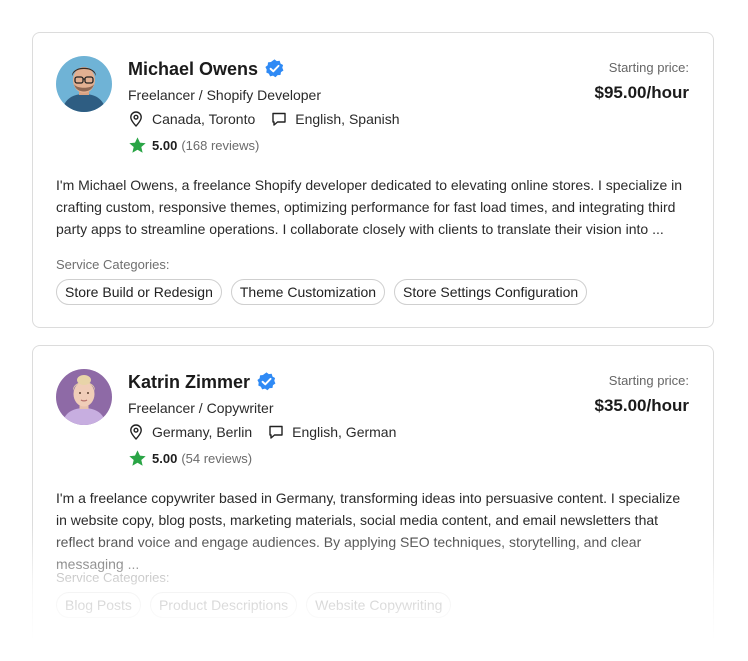  What do you see at coordinates (344, 432) in the screenshot?
I see `languages-text: English, German` at bounding box center [344, 432].